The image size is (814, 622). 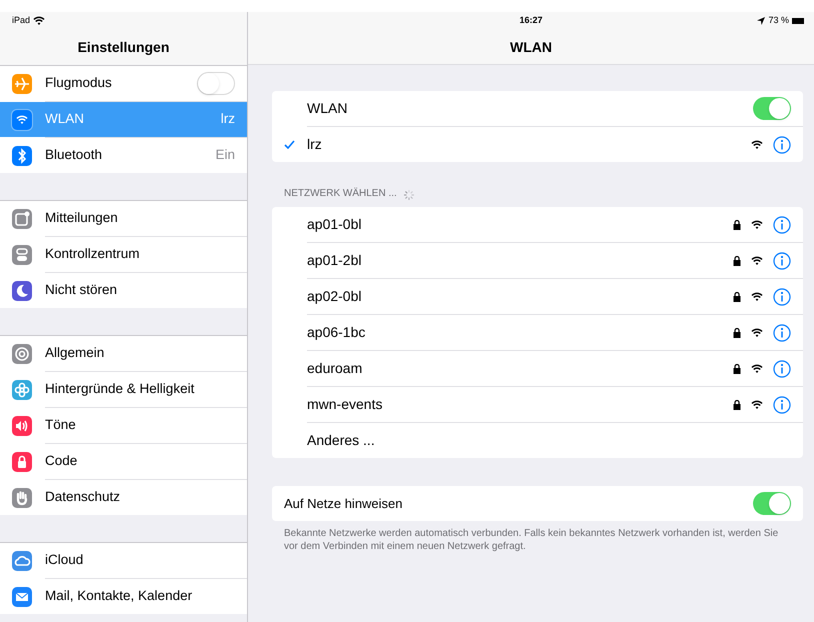 I want to click on sidebar-title: Einstellungen, so click(x=124, y=47).